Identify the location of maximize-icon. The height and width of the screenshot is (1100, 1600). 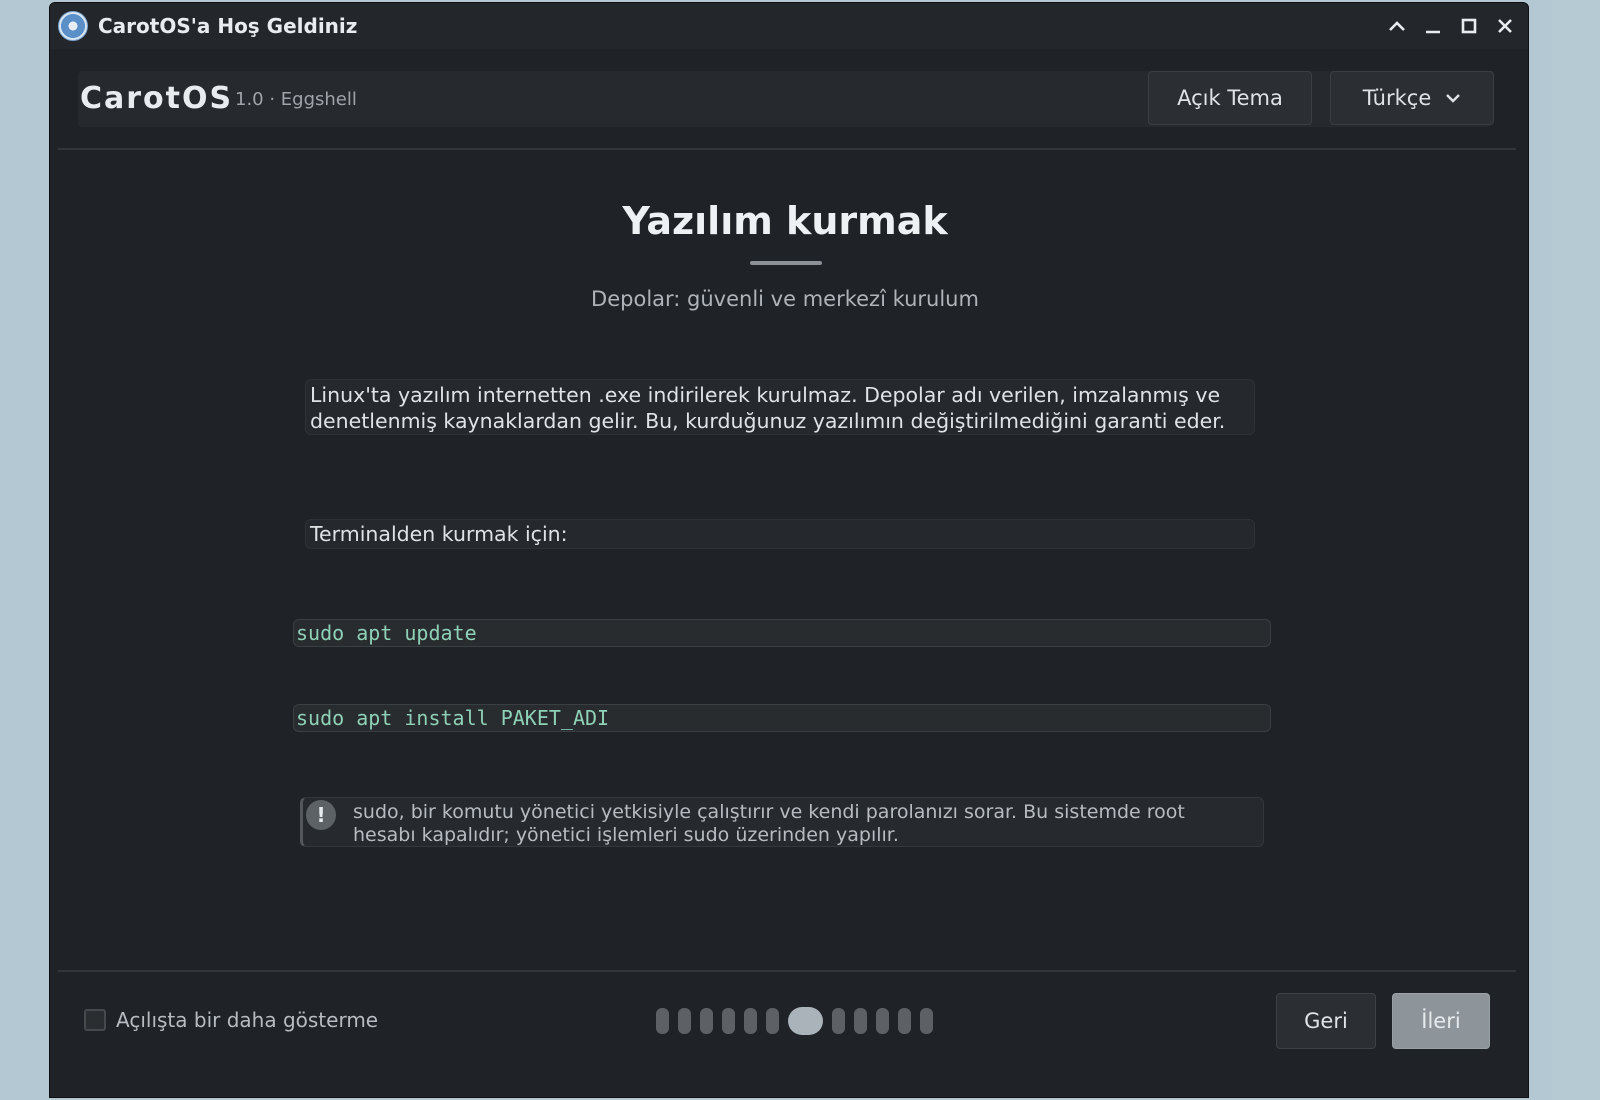
(1469, 26).